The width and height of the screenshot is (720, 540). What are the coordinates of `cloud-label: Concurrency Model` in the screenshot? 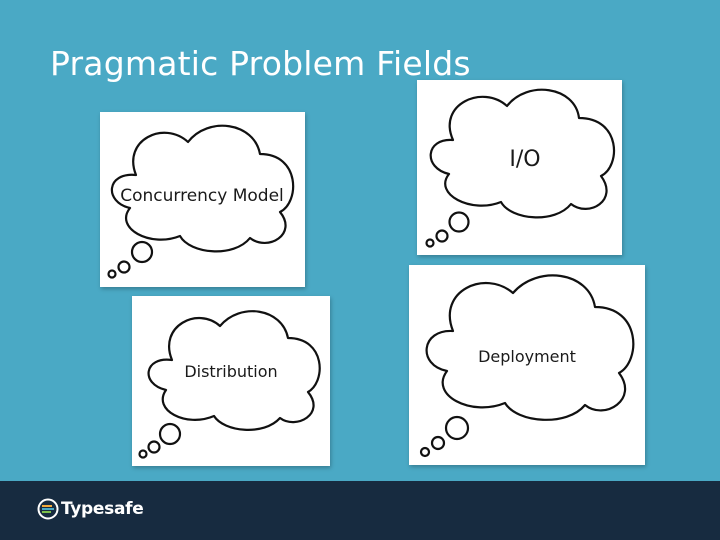 It's located at (202, 196).